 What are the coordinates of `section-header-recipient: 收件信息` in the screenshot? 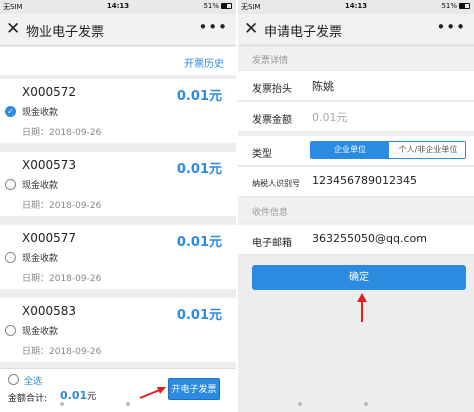 It's located at (356, 210).